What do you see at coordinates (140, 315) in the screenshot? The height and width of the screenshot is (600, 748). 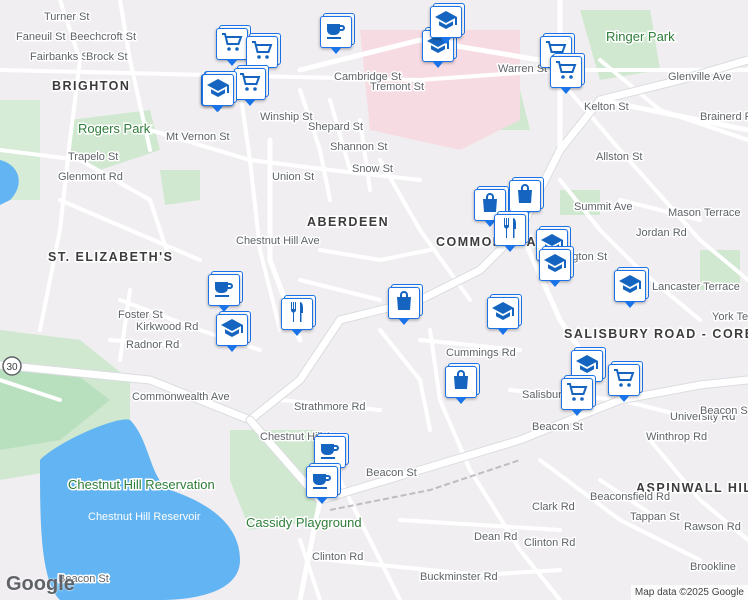 I see `street-label: Foster St` at bounding box center [140, 315].